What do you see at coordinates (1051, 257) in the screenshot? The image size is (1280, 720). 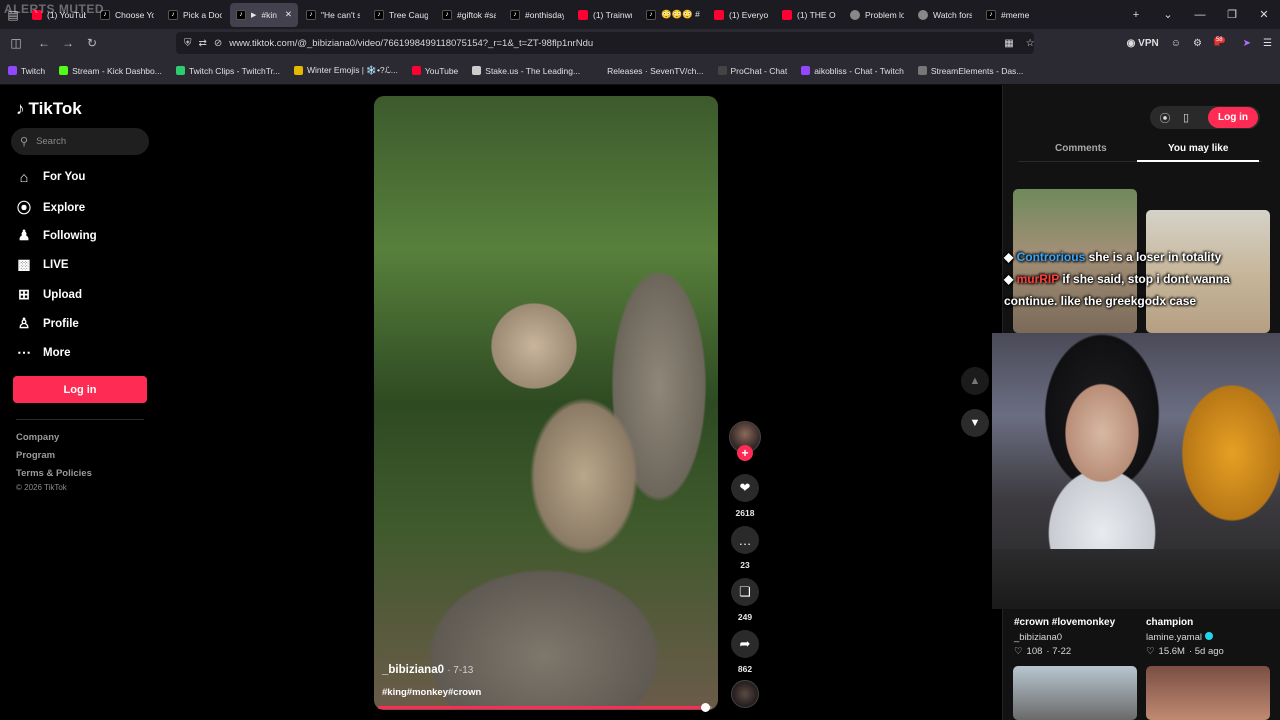 I see `chat-username: Controrious` at bounding box center [1051, 257].